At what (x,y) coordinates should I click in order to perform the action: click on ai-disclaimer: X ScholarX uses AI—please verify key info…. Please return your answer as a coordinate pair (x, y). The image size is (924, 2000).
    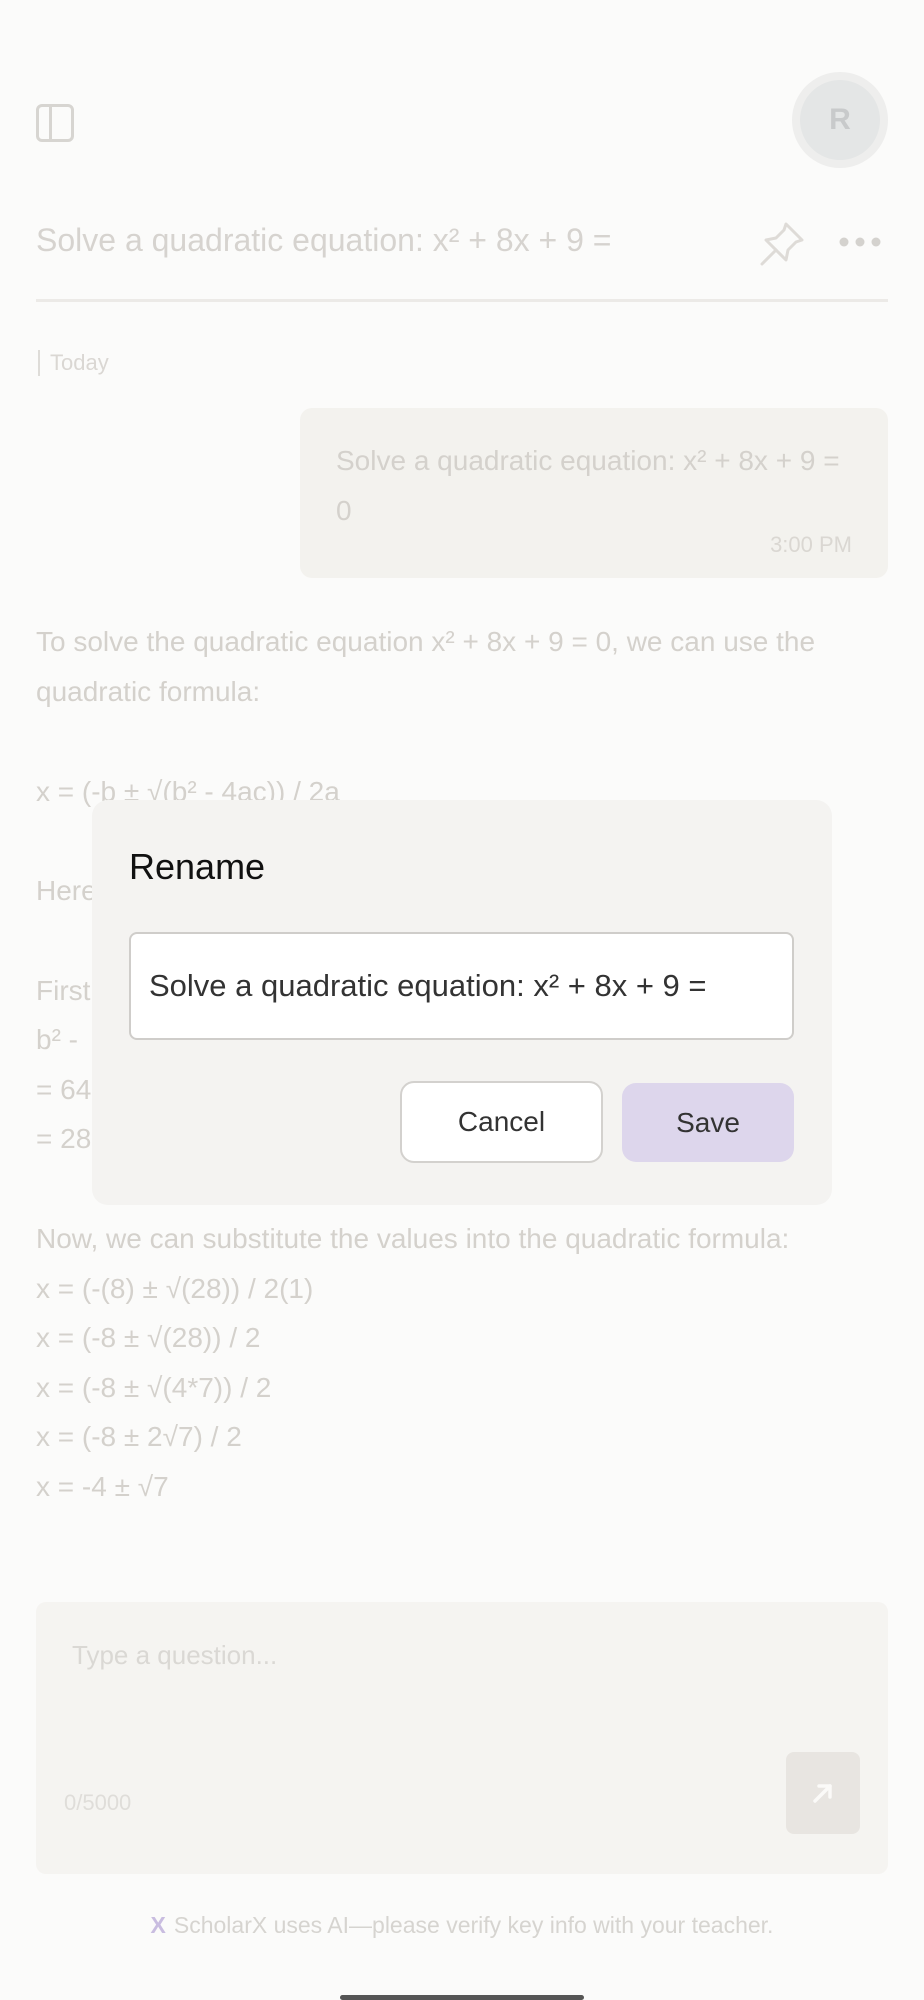
    Looking at the image, I should click on (462, 1925).